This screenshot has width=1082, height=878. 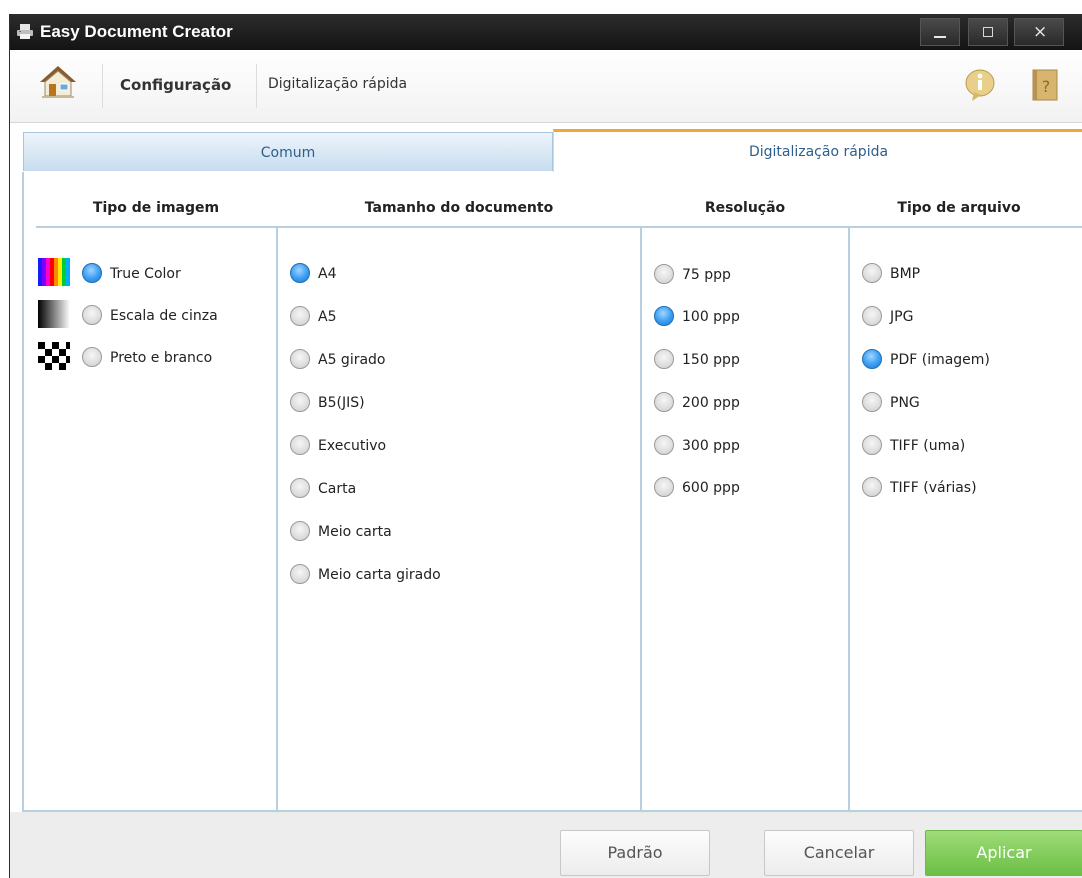 What do you see at coordinates (559, 227) in the screenshot?
I see `header-divider` at bounding box center [559, 227].